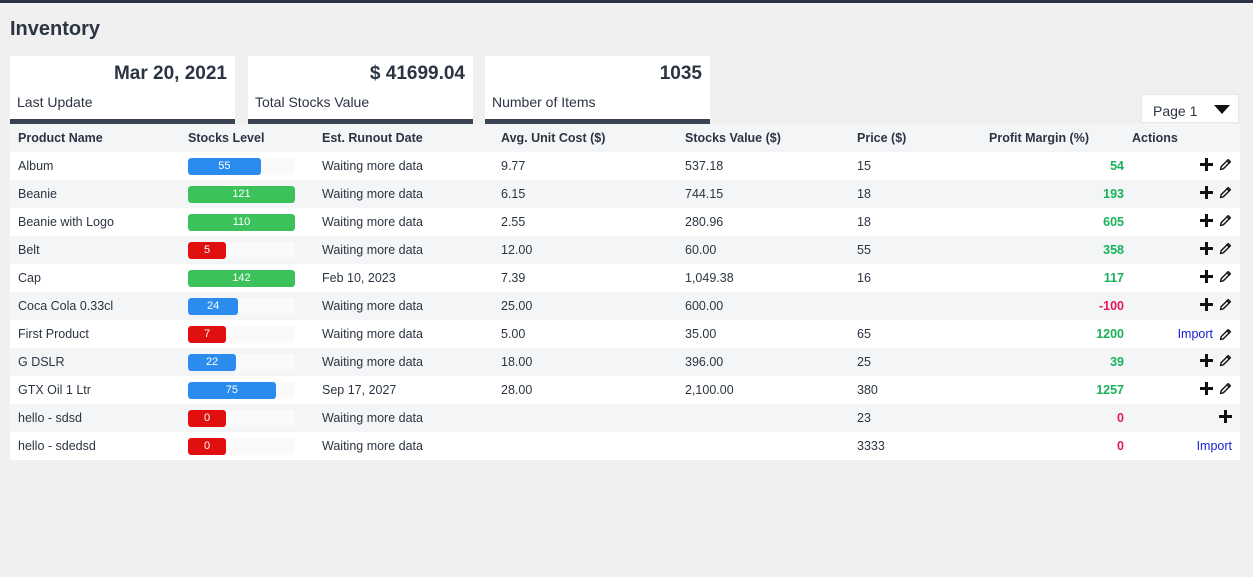 The image size is (1253, 577). What do you see at coordinates (585, 334) in the screenshot?
I see `cell-avg-unit-cost: 5.00` at bounding box center [585, 334].